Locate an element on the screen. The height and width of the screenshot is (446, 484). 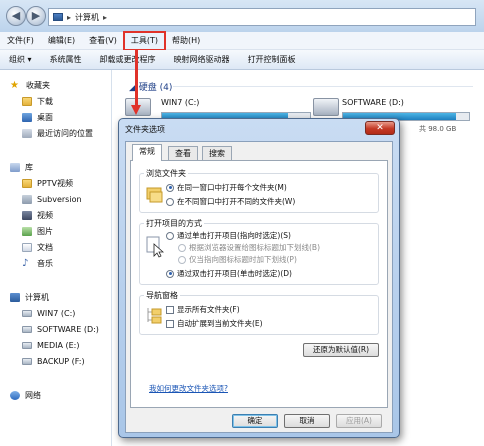
sidebar-item-music: ♪ 音乐 is located at coordinates (37, 263).